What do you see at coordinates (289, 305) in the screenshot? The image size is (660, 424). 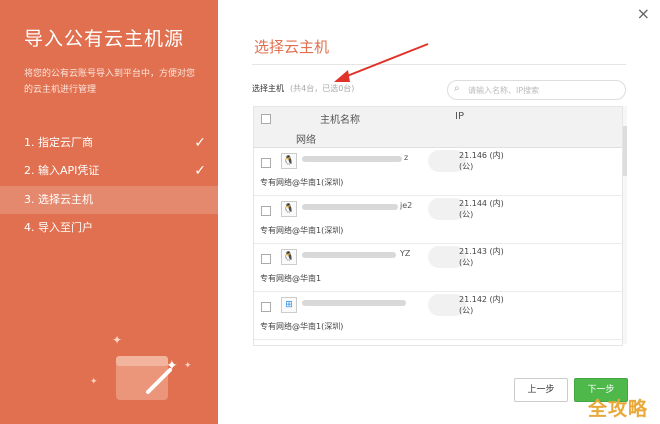 I see `windows-icon: ⊞` at bounding box center [289, 305].